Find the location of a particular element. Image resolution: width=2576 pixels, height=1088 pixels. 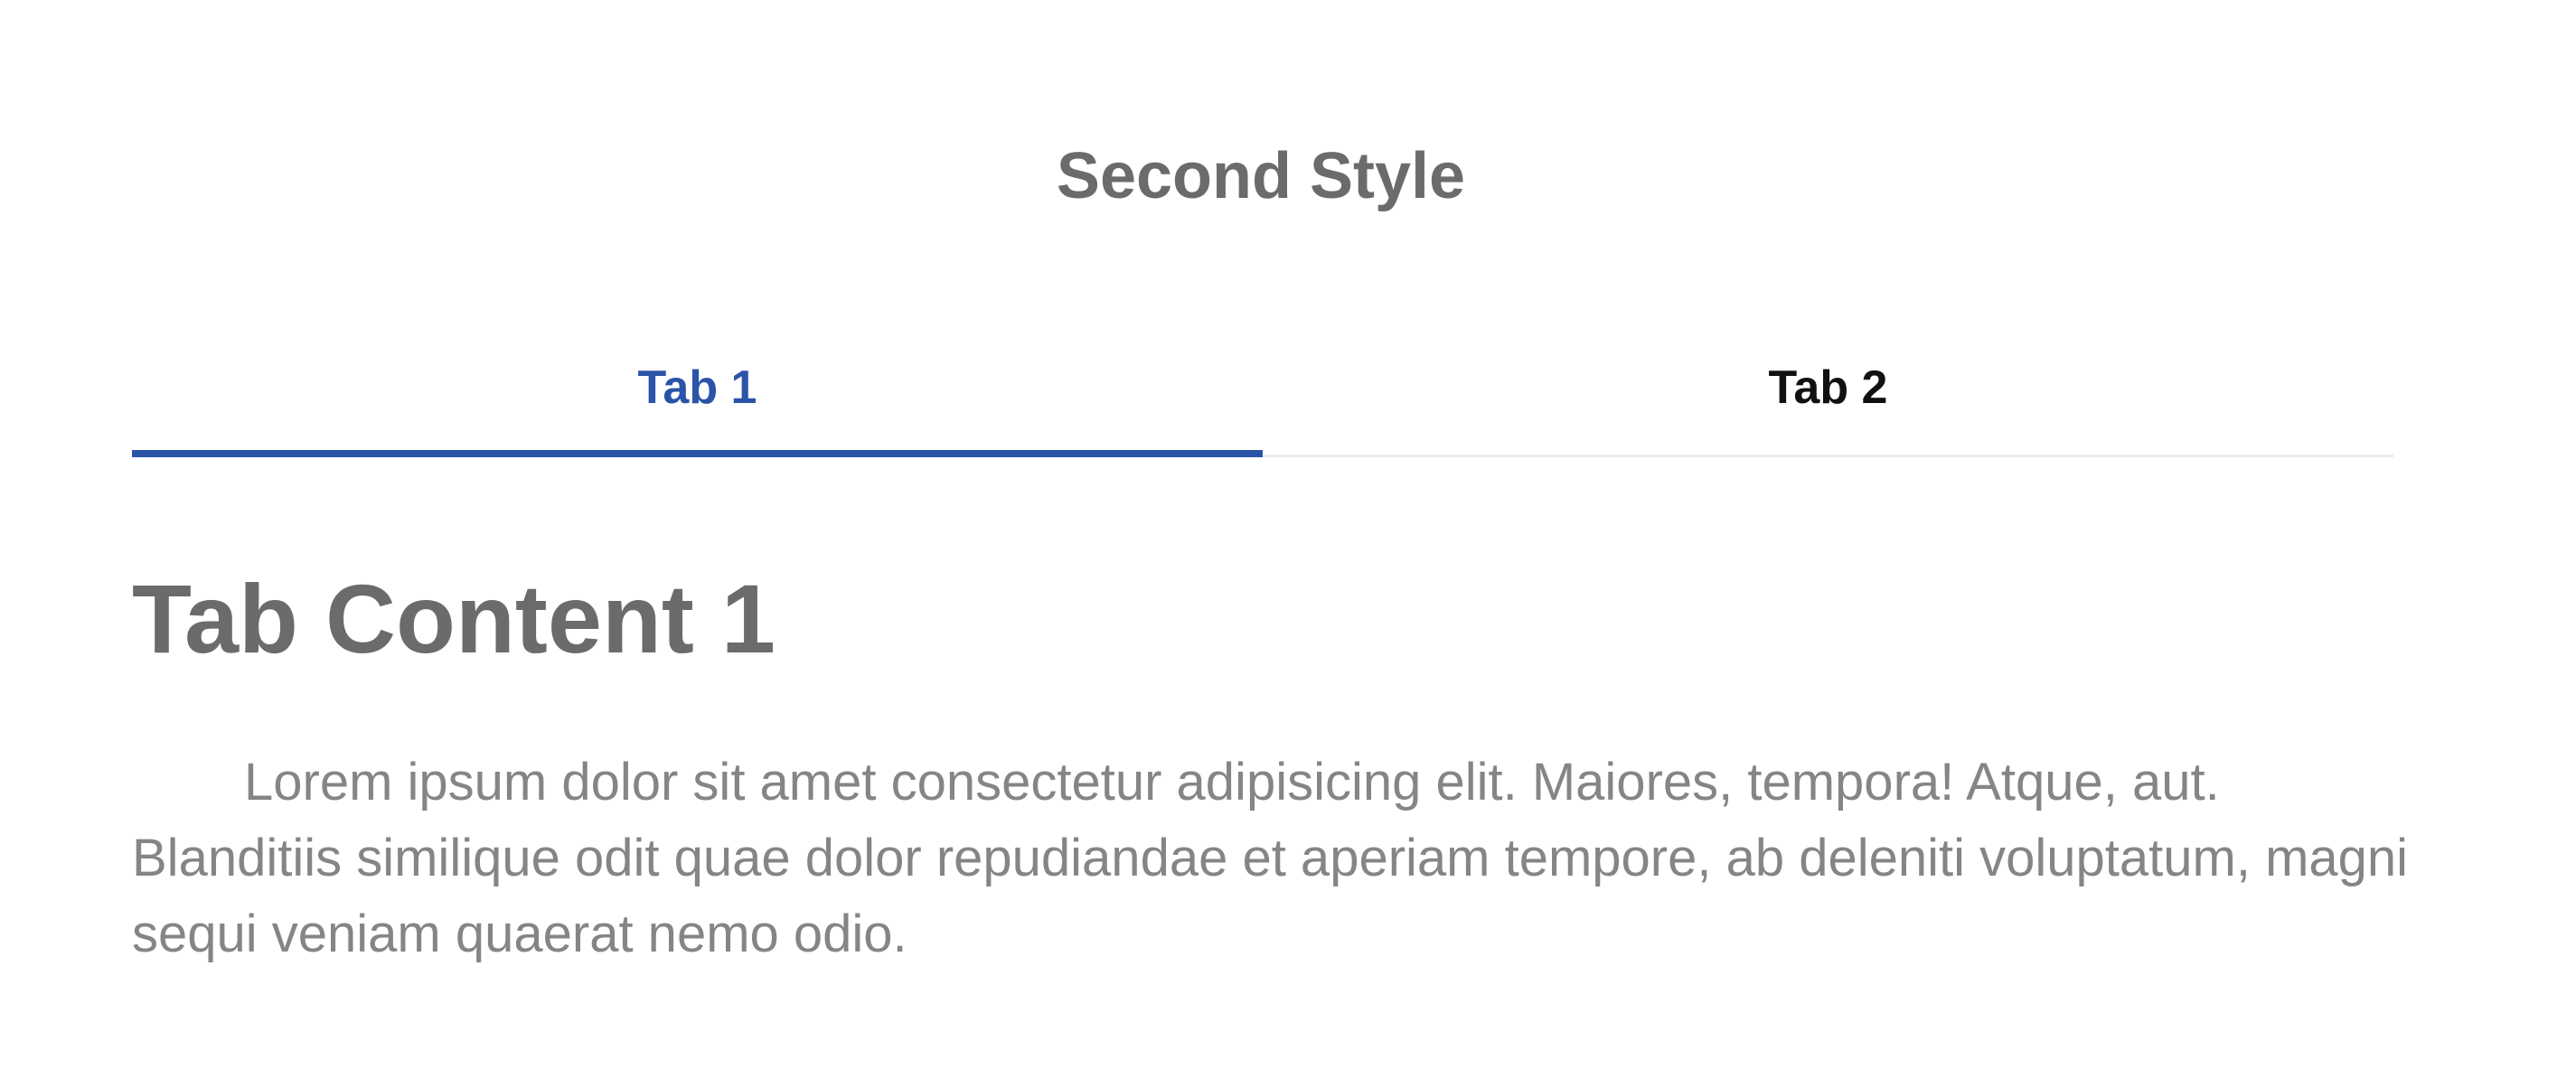

tab-content-title: Tab Content 1 is located at coordinates (454, 619).